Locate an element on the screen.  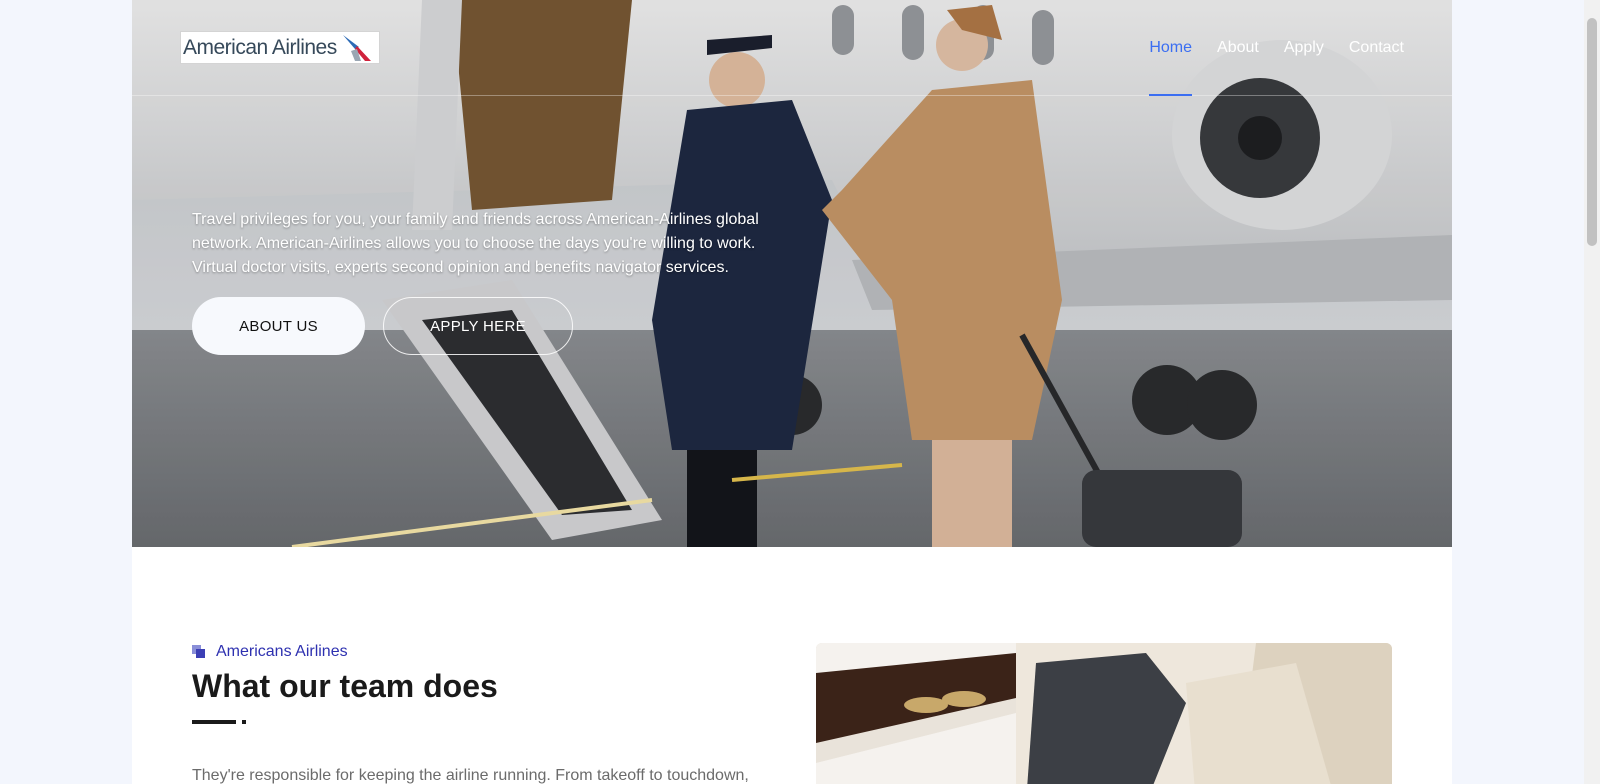
squares-icon is located at coordinates (199, 652).